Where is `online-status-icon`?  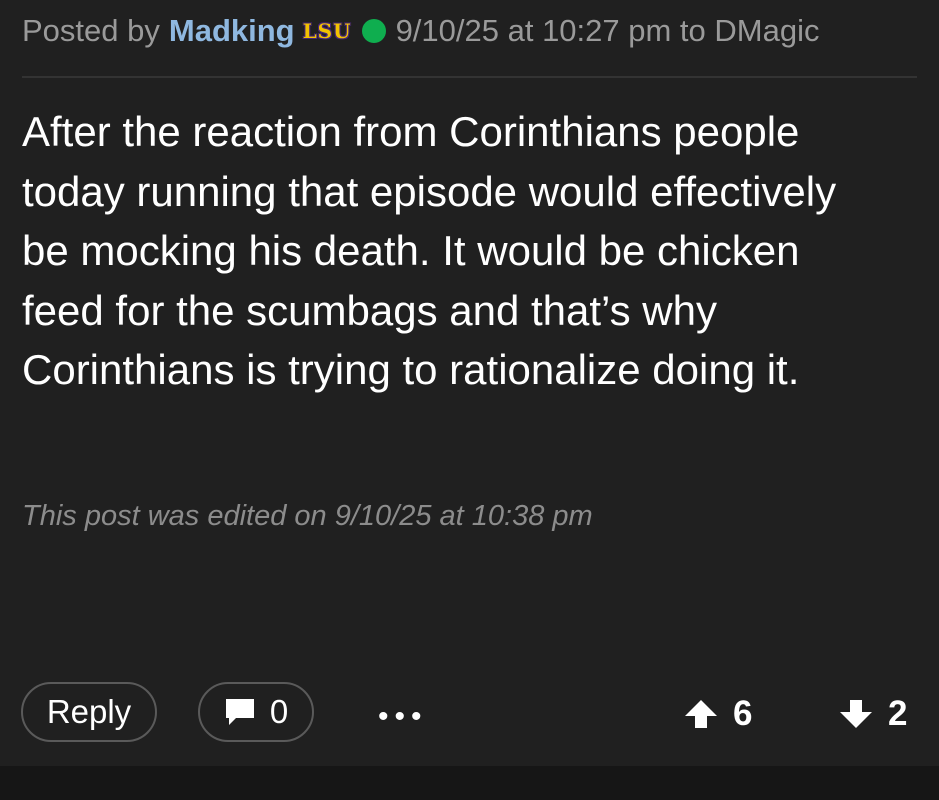
online-status-icon is located at coordinates (373, 31).